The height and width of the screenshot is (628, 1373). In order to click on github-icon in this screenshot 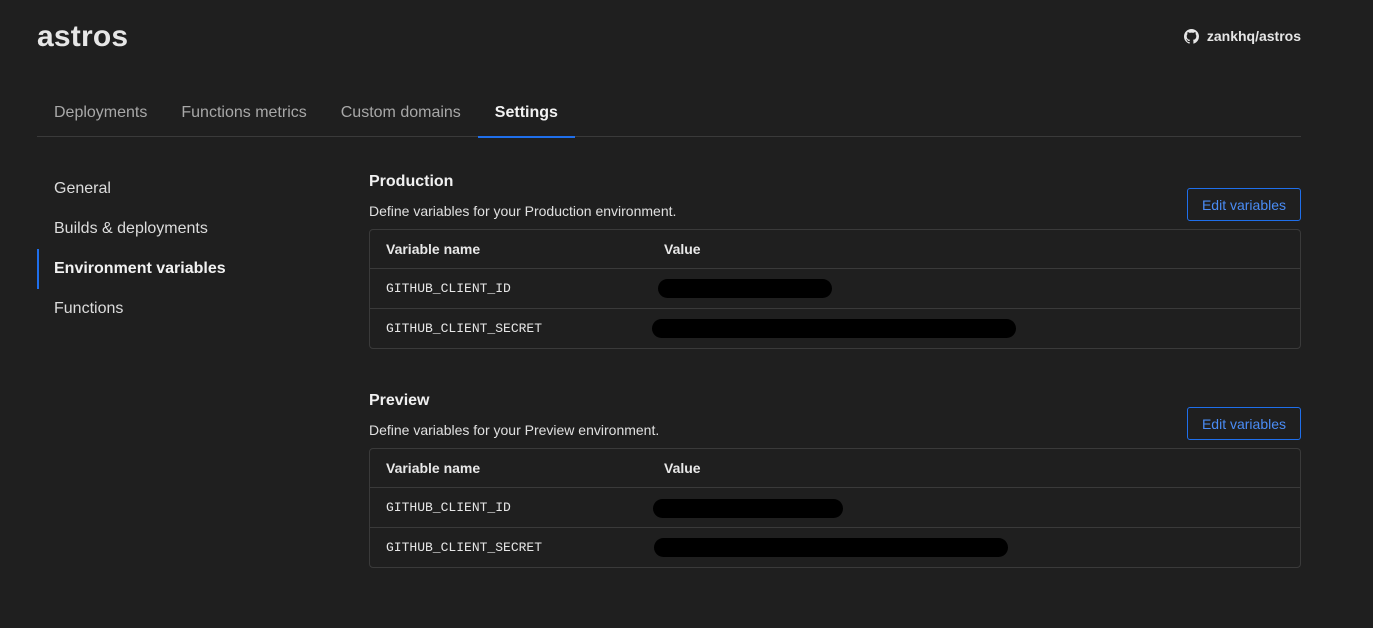, I will do `click(1191, 36)`.